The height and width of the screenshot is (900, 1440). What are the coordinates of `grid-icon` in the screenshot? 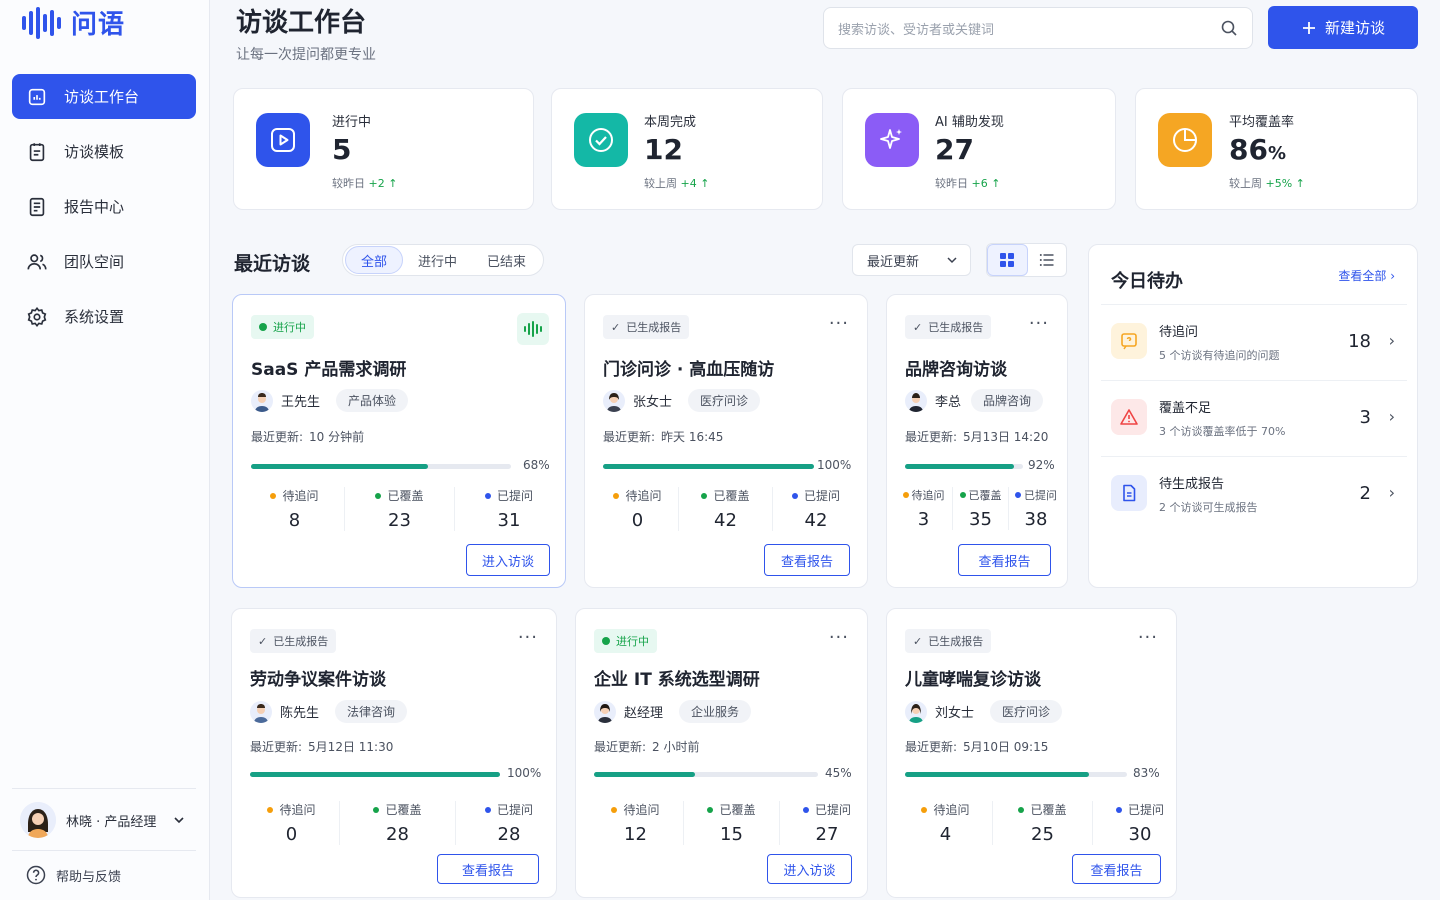 It's located at (1007, 260).